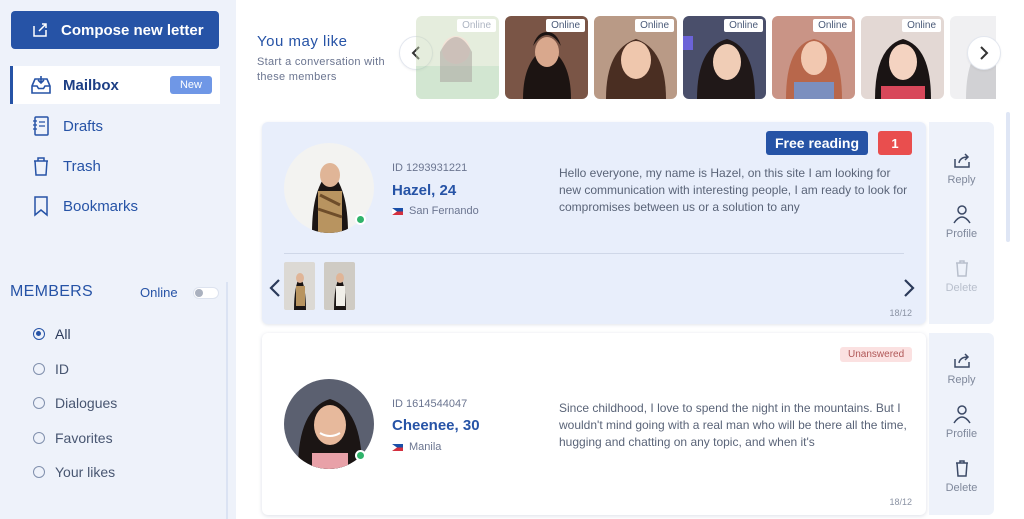 The height and width of the screenshot is (519, 1024). I want to click on scrollbar, so click(1008, 177).